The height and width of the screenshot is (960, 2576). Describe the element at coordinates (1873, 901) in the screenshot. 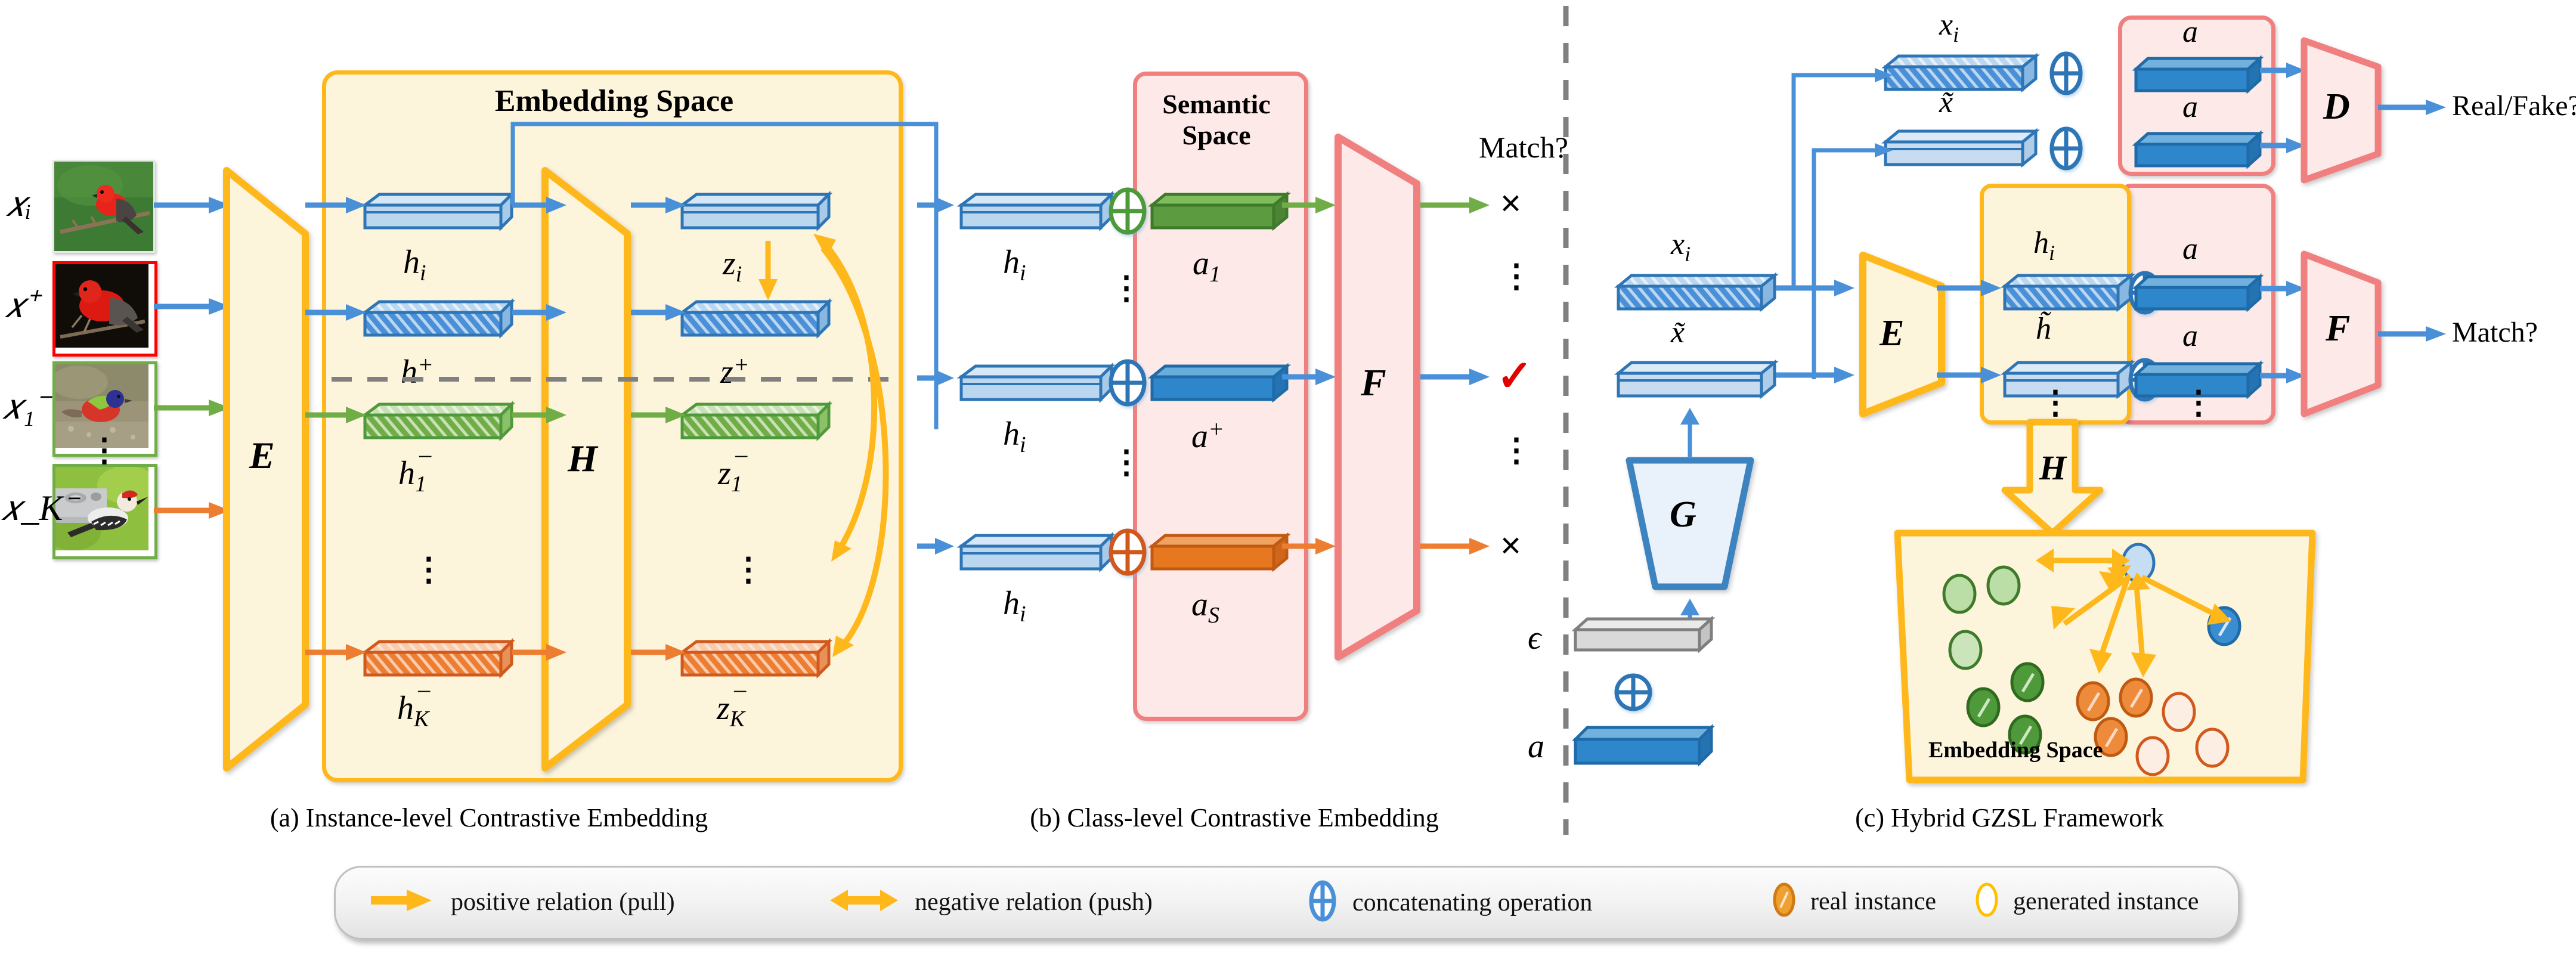

I see `legend-label-real-instance: real instance` at that location.